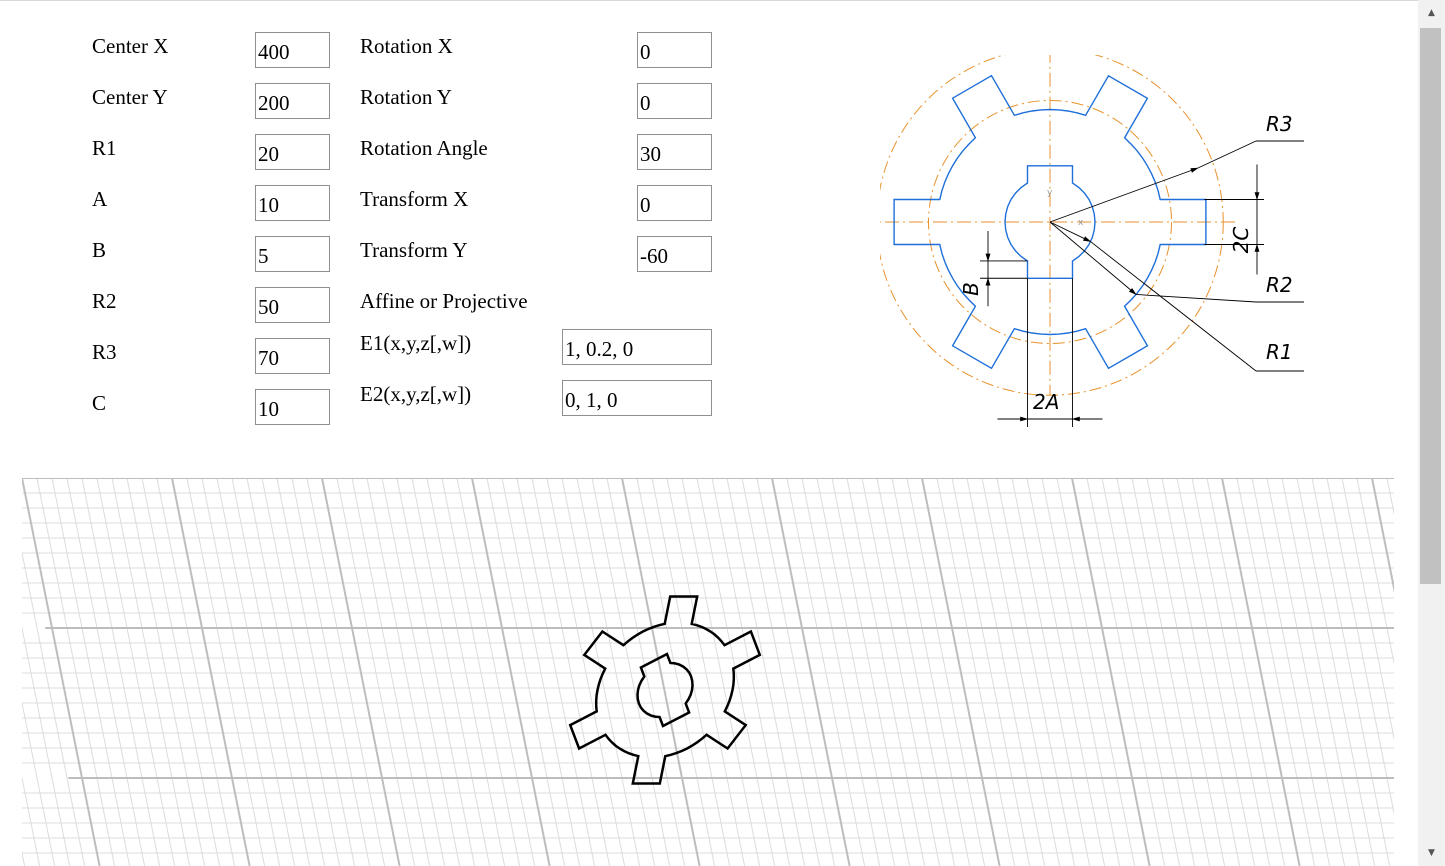 The width and height of the screenshot is (1445, 866). I want to click on center-y-input, so click(292, 101).